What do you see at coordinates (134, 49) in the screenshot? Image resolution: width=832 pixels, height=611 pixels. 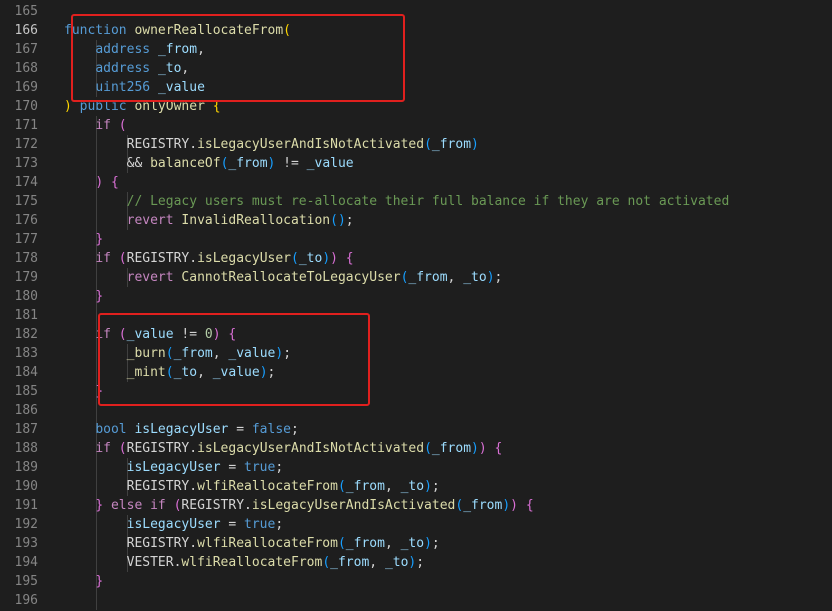 I see `code-text: address _from,` at bounding box center [134, 49].